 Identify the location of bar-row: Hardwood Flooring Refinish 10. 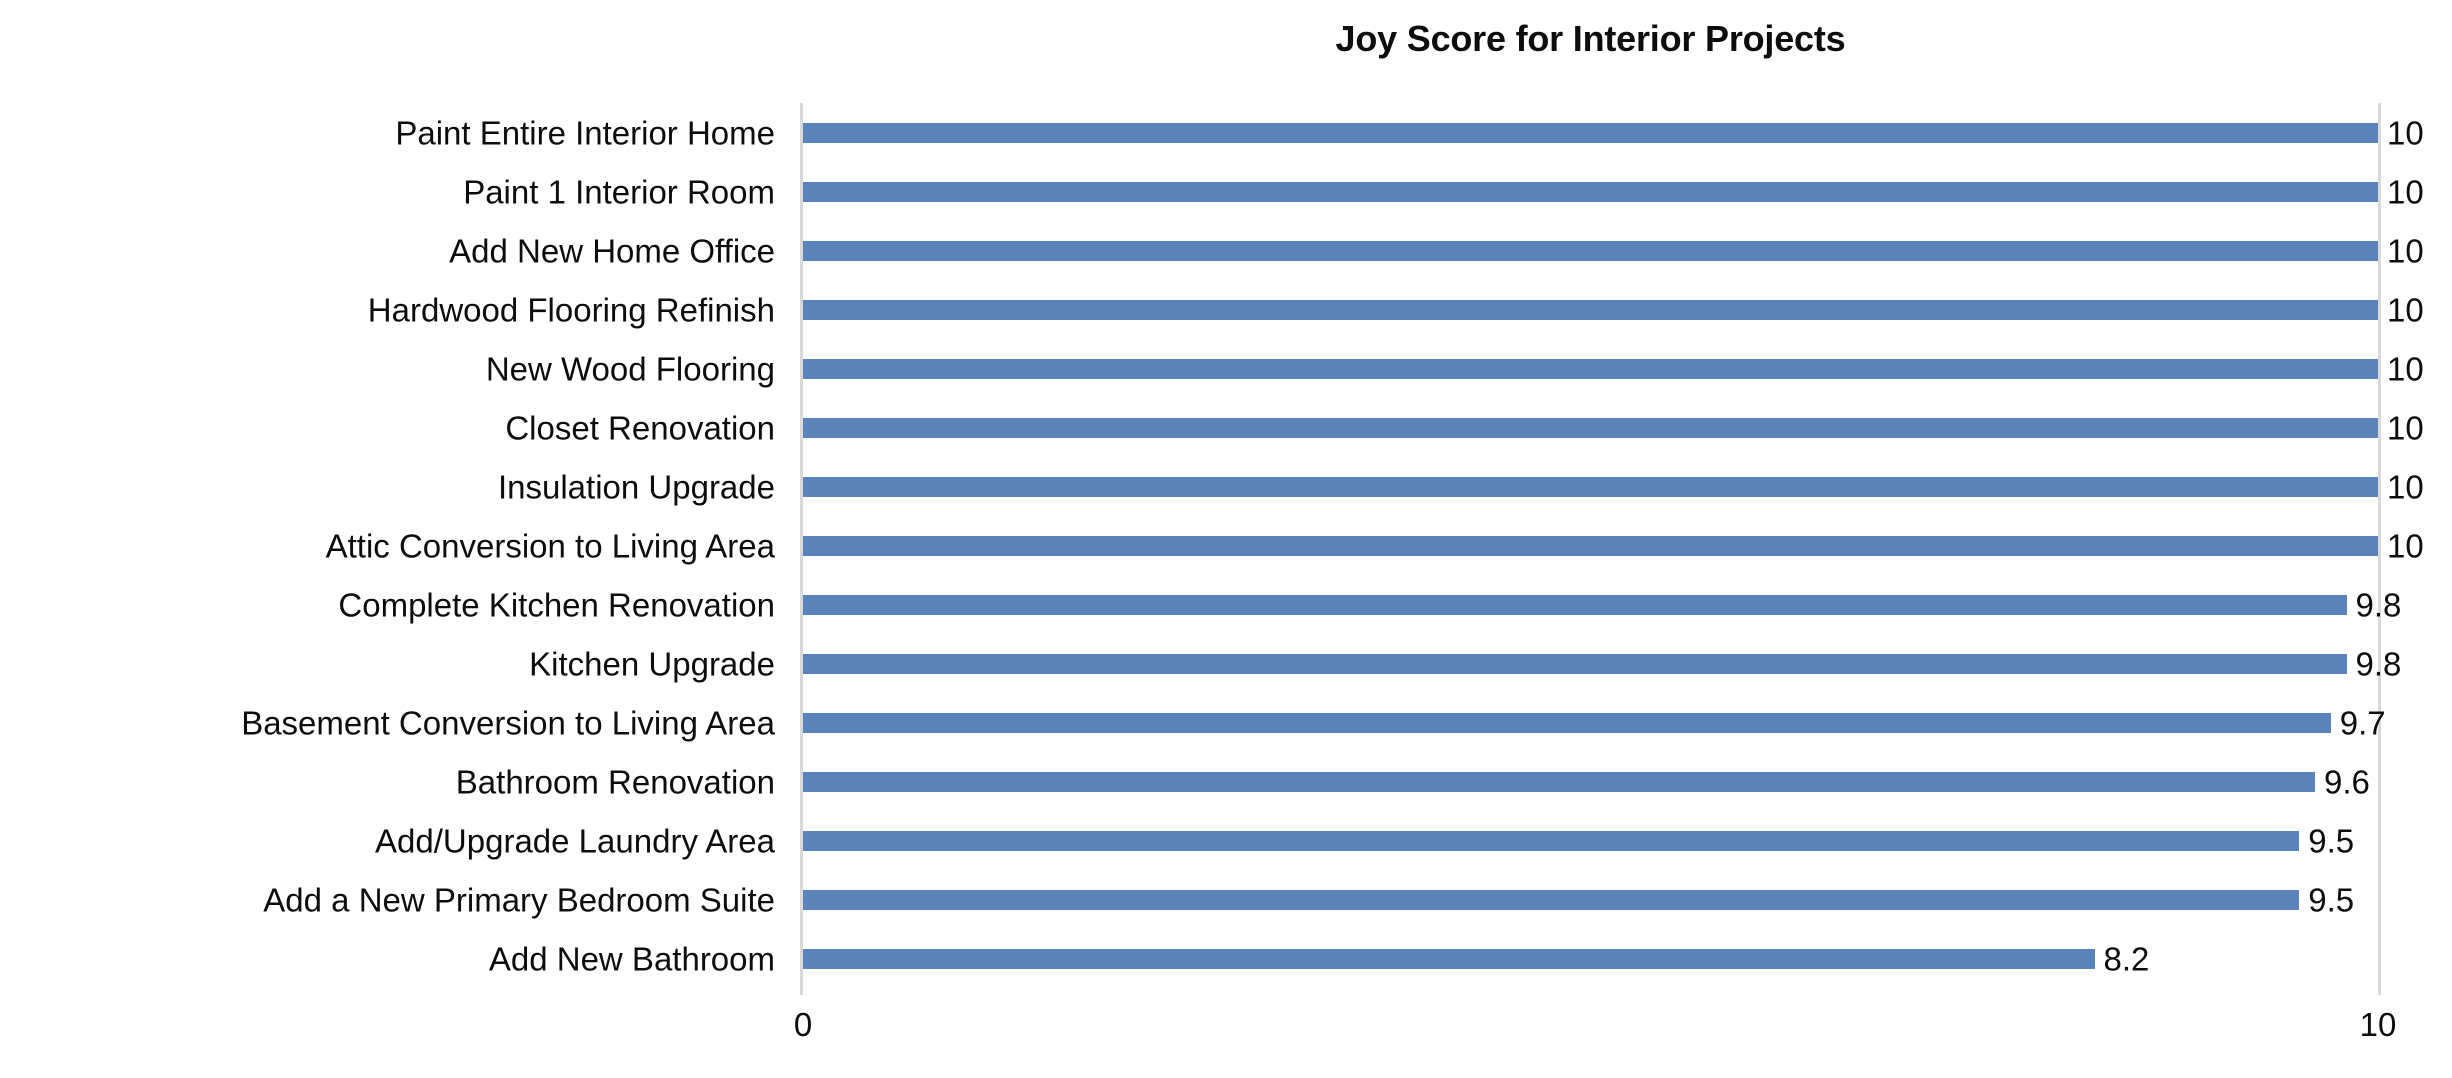
(1396, 309).